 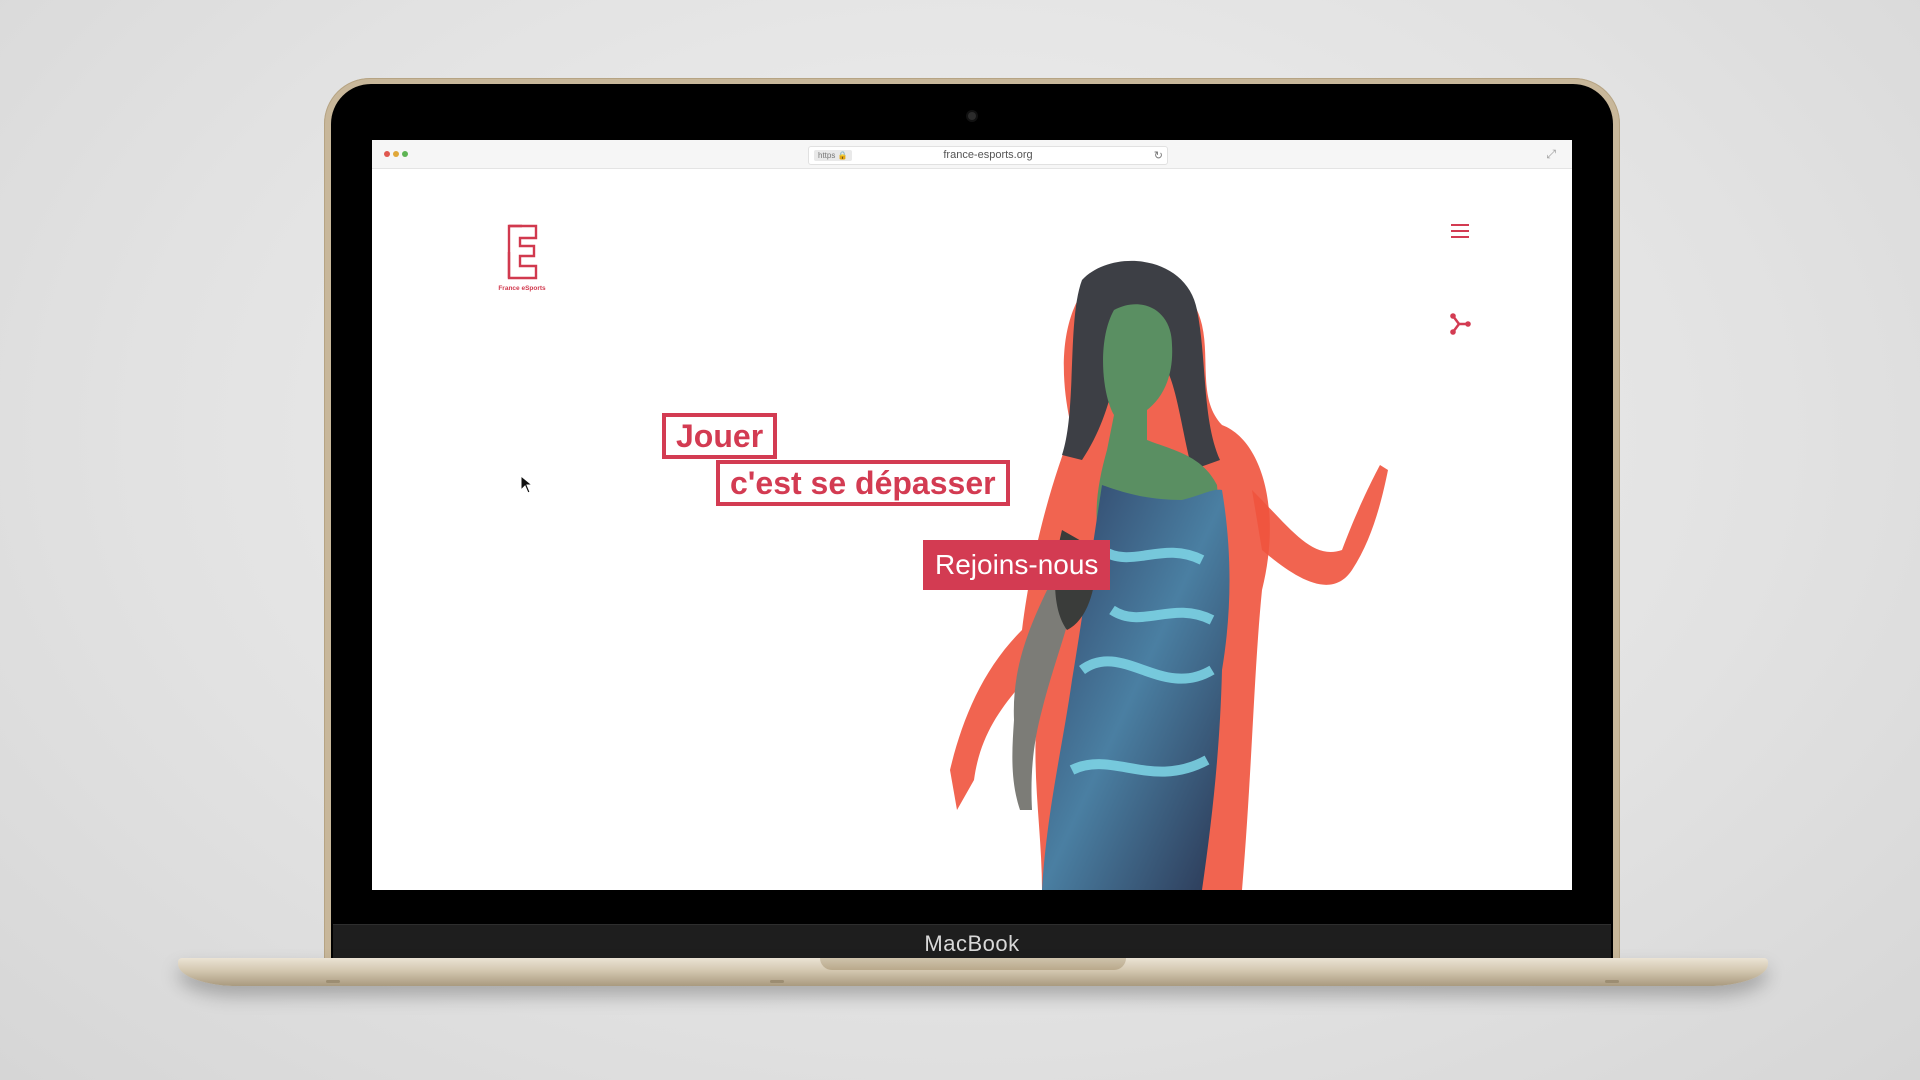 I want to click on laptop-chin: MacBook, so click(x=972, y=942).